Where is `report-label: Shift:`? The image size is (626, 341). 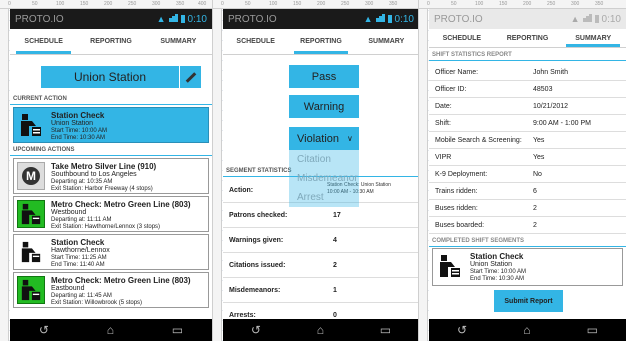 report-label: Shift: is located at coordinates (443, 123).